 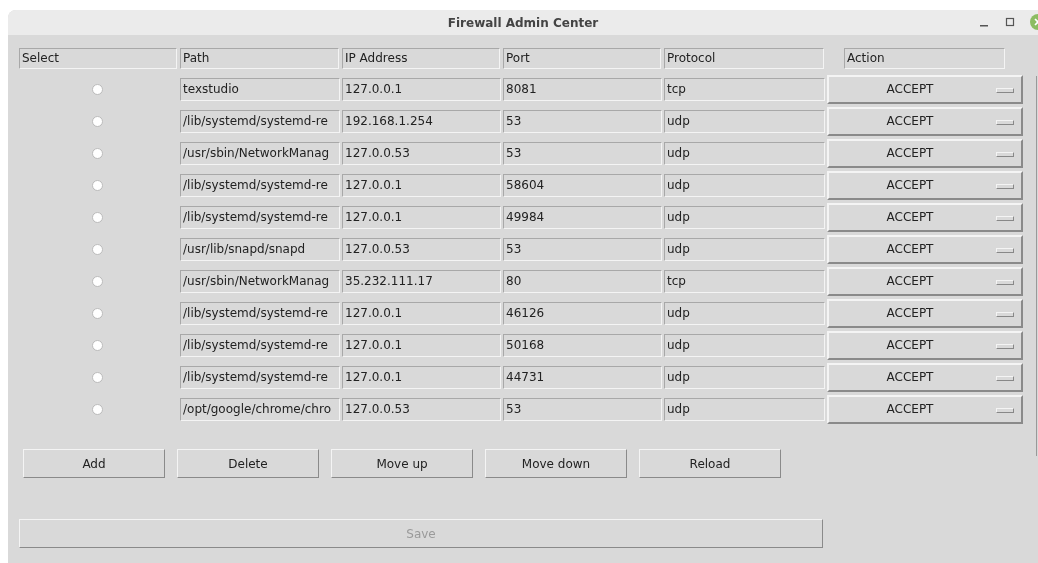 I want to click on table-cell: 80, so click(x=582, y=281).